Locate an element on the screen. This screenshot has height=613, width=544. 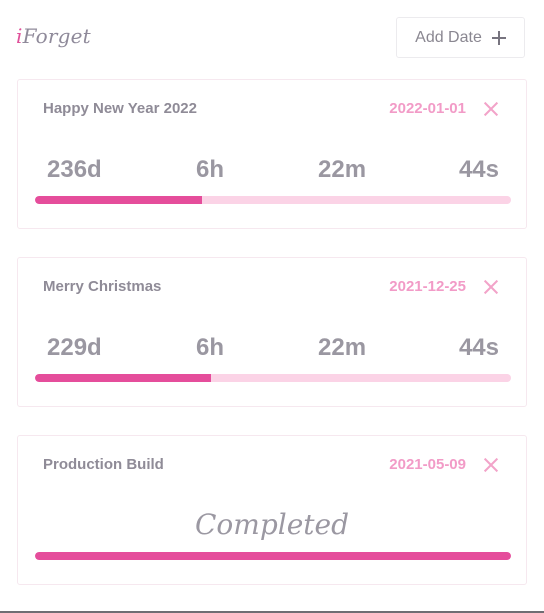
add-date-label: Add Date is located at coordinates (448, 37).